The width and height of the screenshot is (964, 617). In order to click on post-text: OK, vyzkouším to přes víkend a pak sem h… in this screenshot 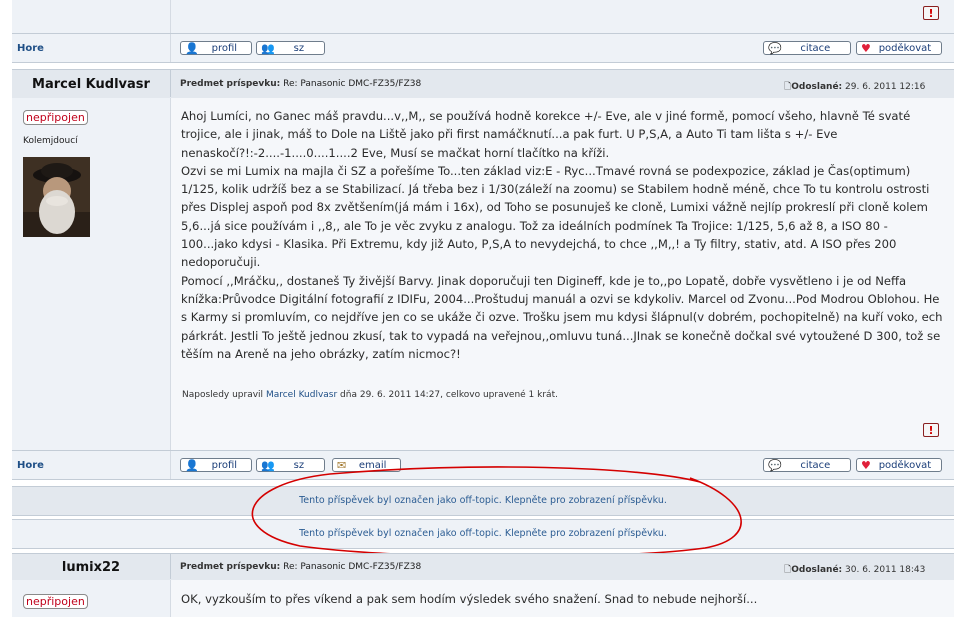, I will do `click(469, 599)`.